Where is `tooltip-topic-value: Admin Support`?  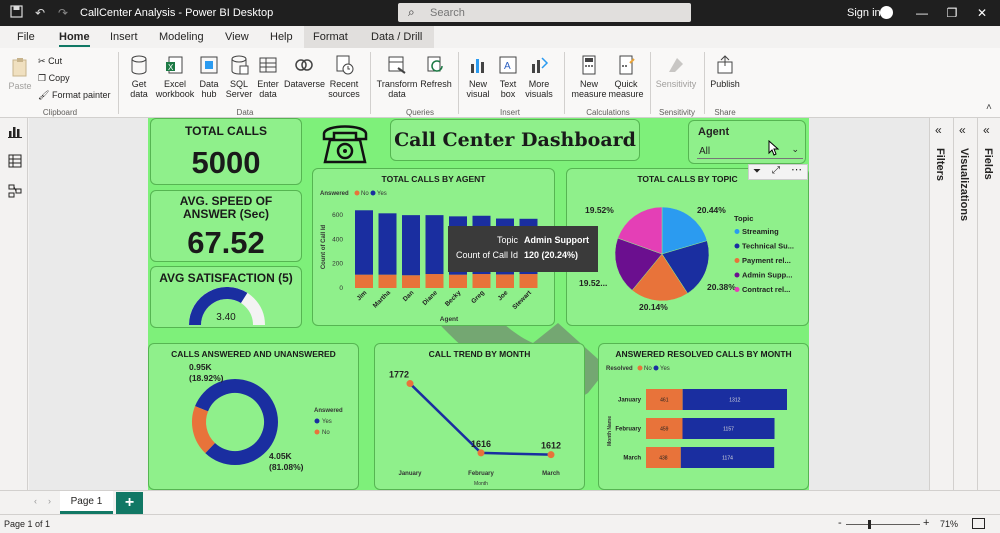 tooltip-topic-value: Admin Support is located at coordinates (556, 240).